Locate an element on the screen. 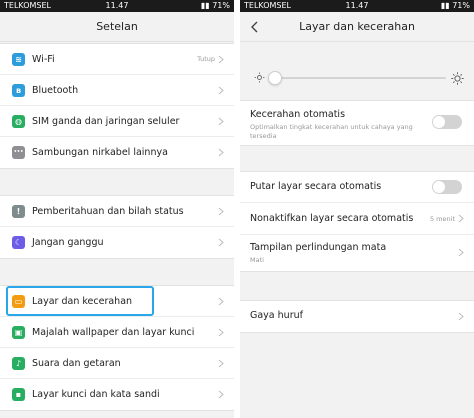 This screenshot has width=474, height=418. eye-protection-row: Tampilan perlindungan mata Mati is located at coordinates (357, 253).